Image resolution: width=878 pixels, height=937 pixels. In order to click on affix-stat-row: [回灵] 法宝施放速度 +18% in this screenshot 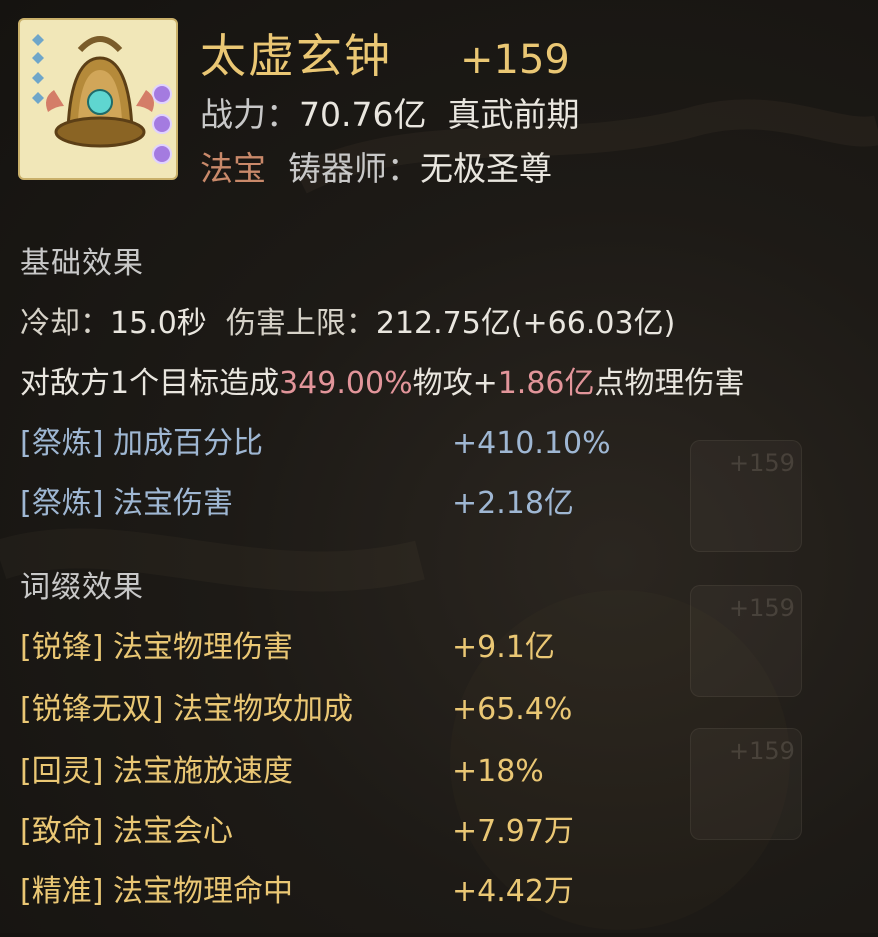, I will do `click(282, 772)`.